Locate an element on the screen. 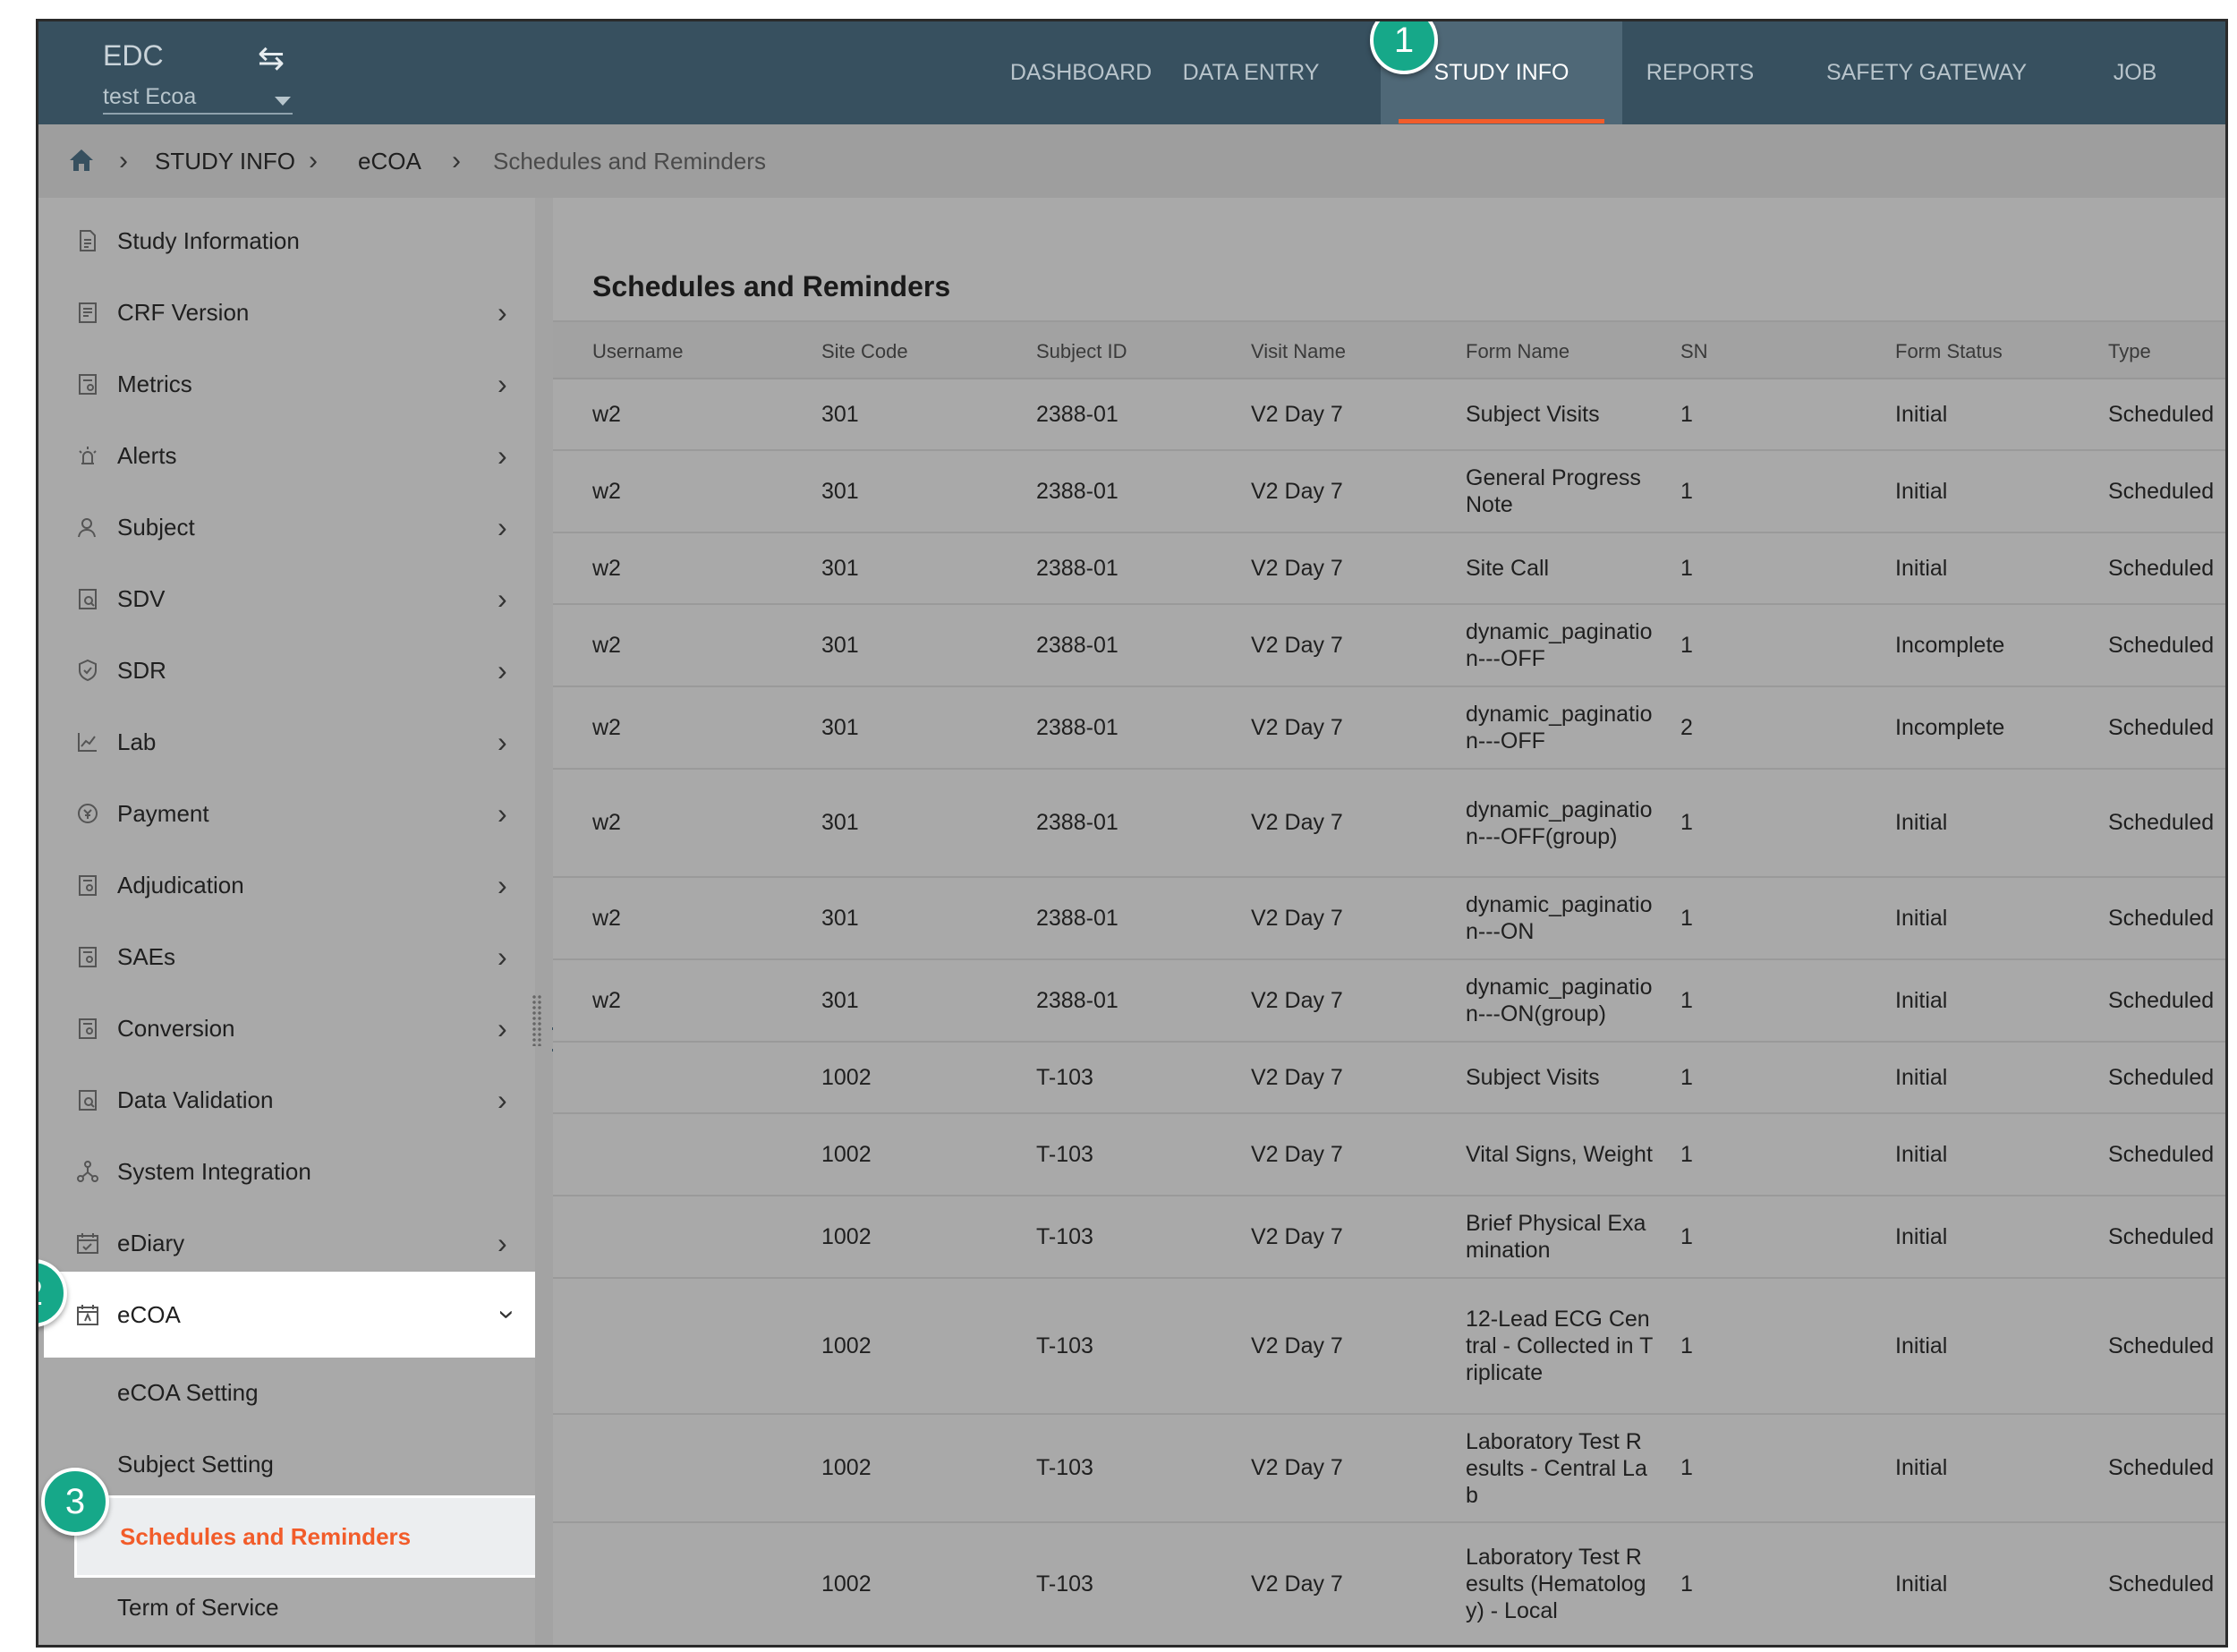  table-cell-wrapper: dynamic_pagination---ON is located at coordinates (1560, 918).